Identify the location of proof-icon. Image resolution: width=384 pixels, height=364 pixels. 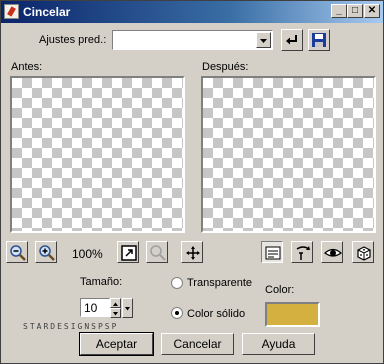
(273, 253).